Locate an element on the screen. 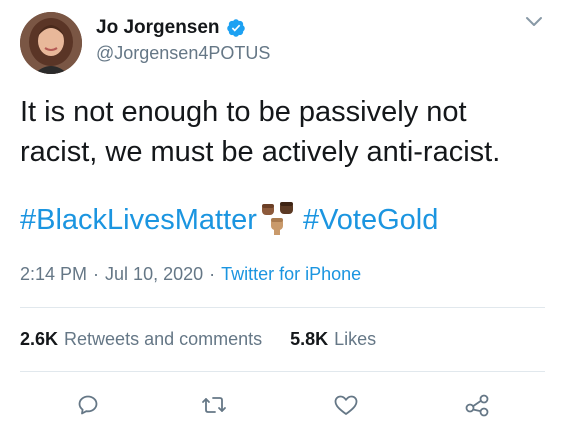 The height and width of the screenshot is (434, 564). verified-badge-icon is located at coordinates (235, 28).